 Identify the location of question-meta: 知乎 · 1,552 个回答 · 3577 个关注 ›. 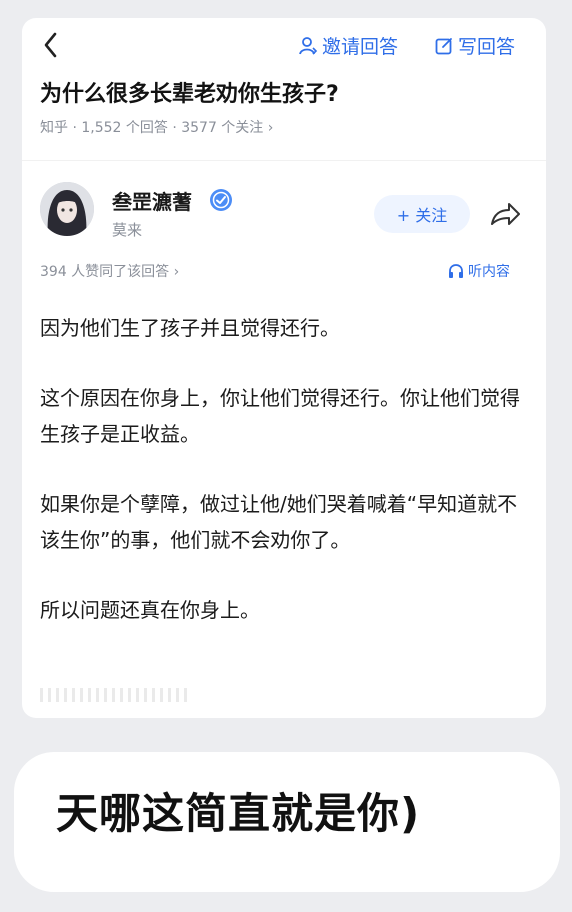
(156, 127).